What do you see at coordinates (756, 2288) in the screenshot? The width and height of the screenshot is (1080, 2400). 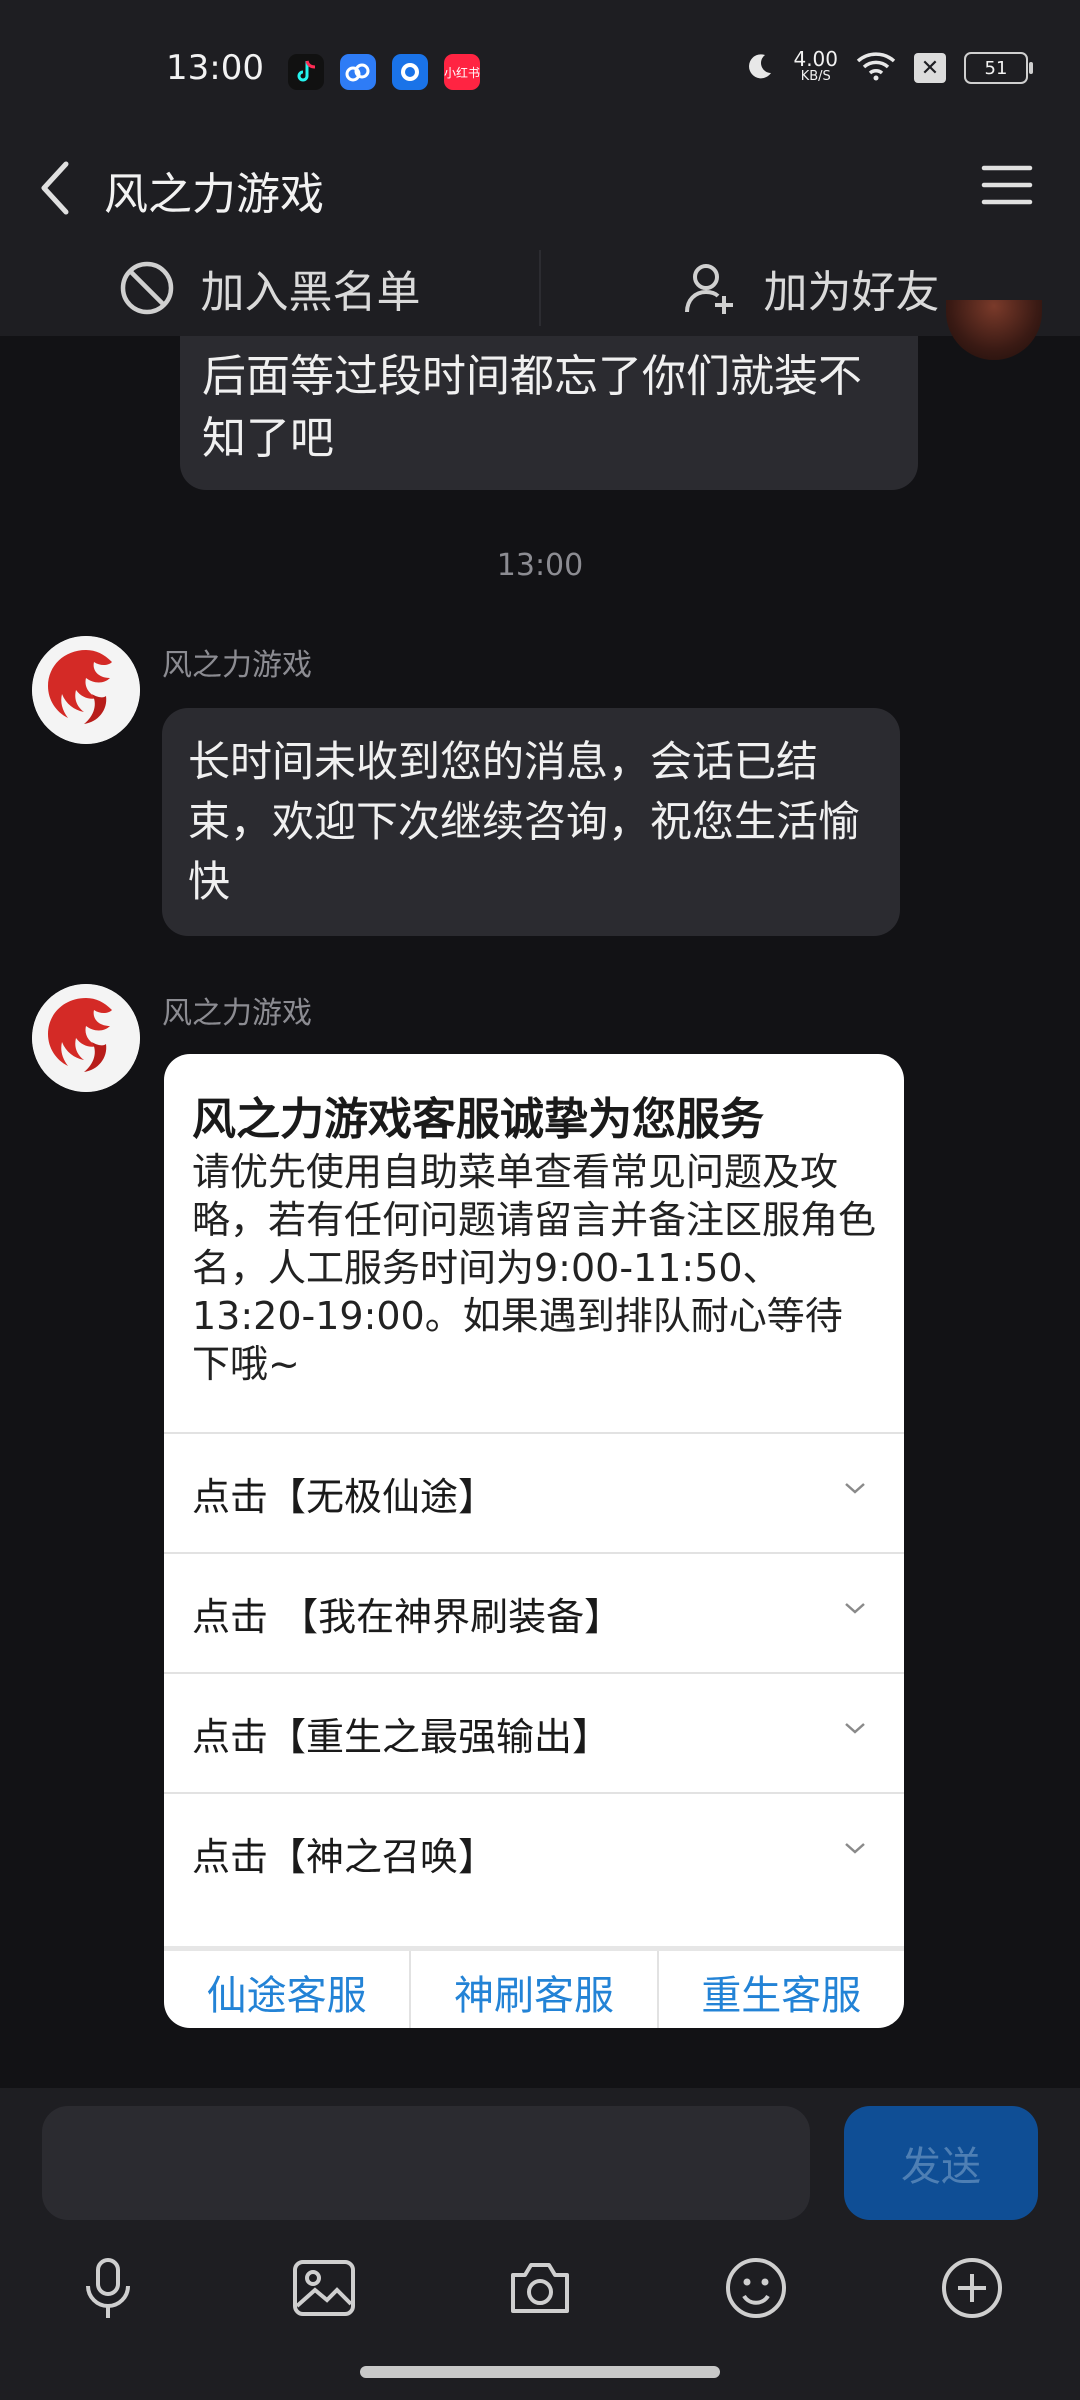 I see `emoji-icon` at bounding box center [756, 2288].